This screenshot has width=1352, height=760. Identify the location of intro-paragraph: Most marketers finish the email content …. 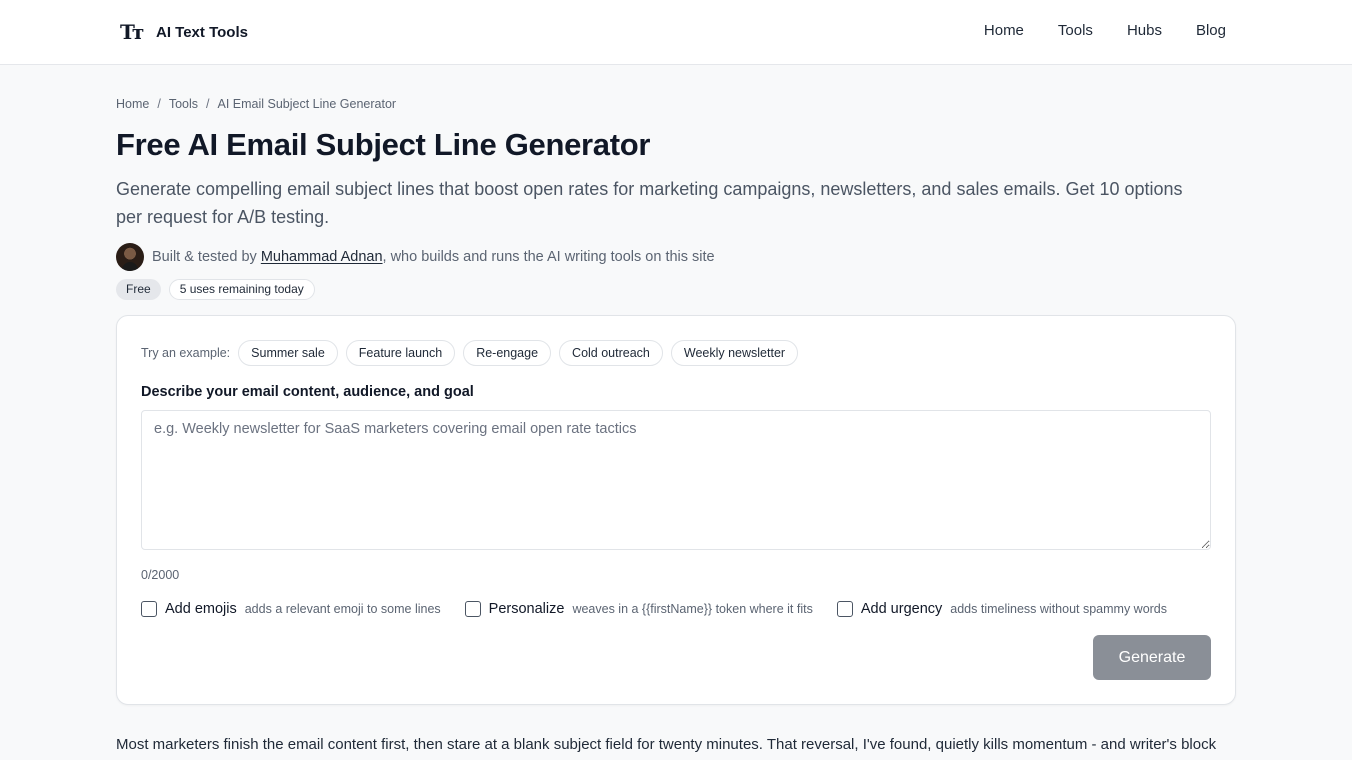
(666, 744).